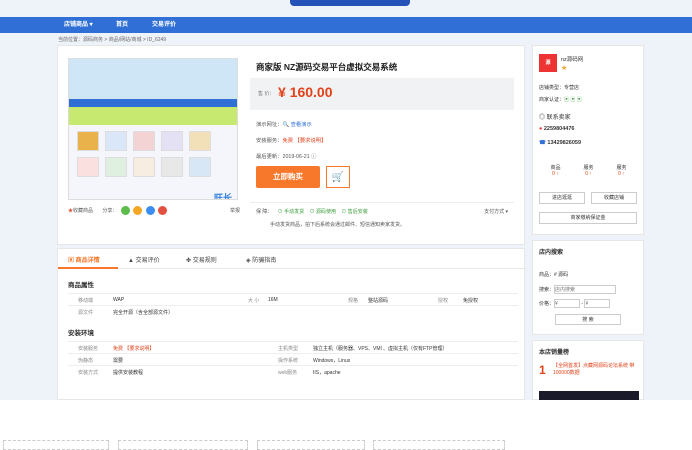  What do you see at coordinates (273, 300) in the screenshot?
I see `spec-value: 16M` at bounding box center [273, 300].